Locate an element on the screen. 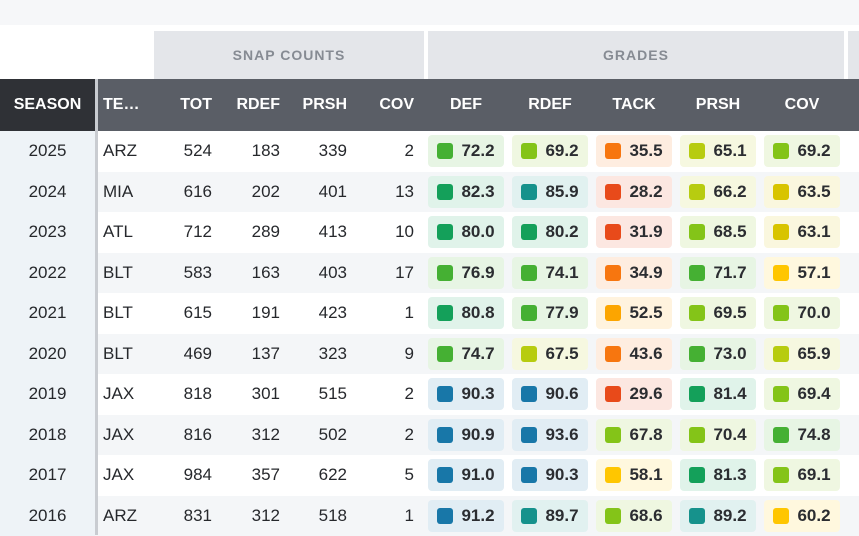 The width and height of the screenshot is (859, 536). table-row: 2023ATL7122894131080.080.231.968.563.1 is located at coordinates (429, 232).